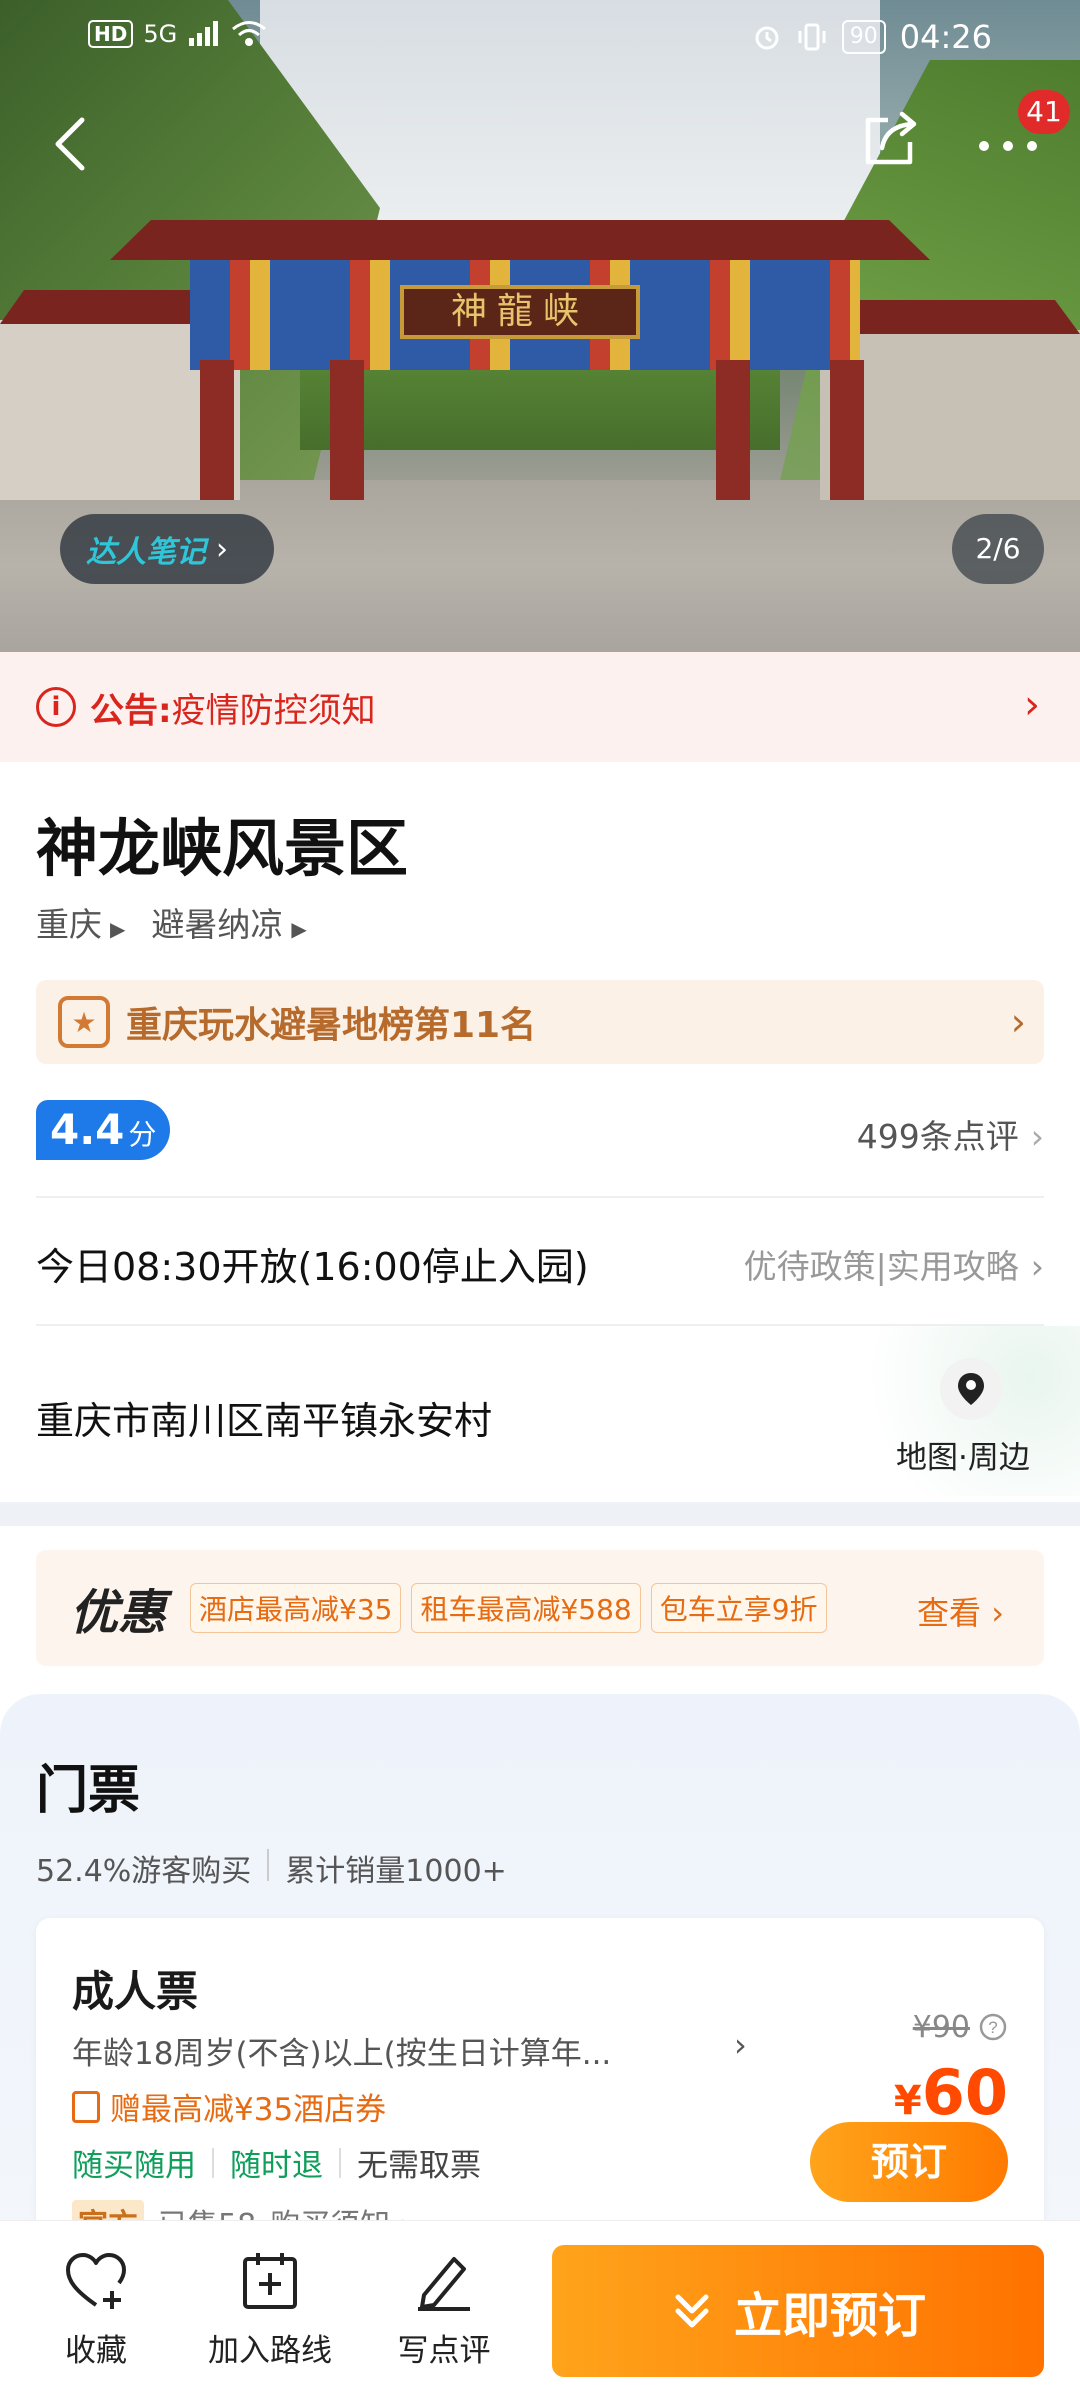  Describe the element at coordinates (692, 2311) in the screenshot. I see `double-chevron-down-icon` at that location.